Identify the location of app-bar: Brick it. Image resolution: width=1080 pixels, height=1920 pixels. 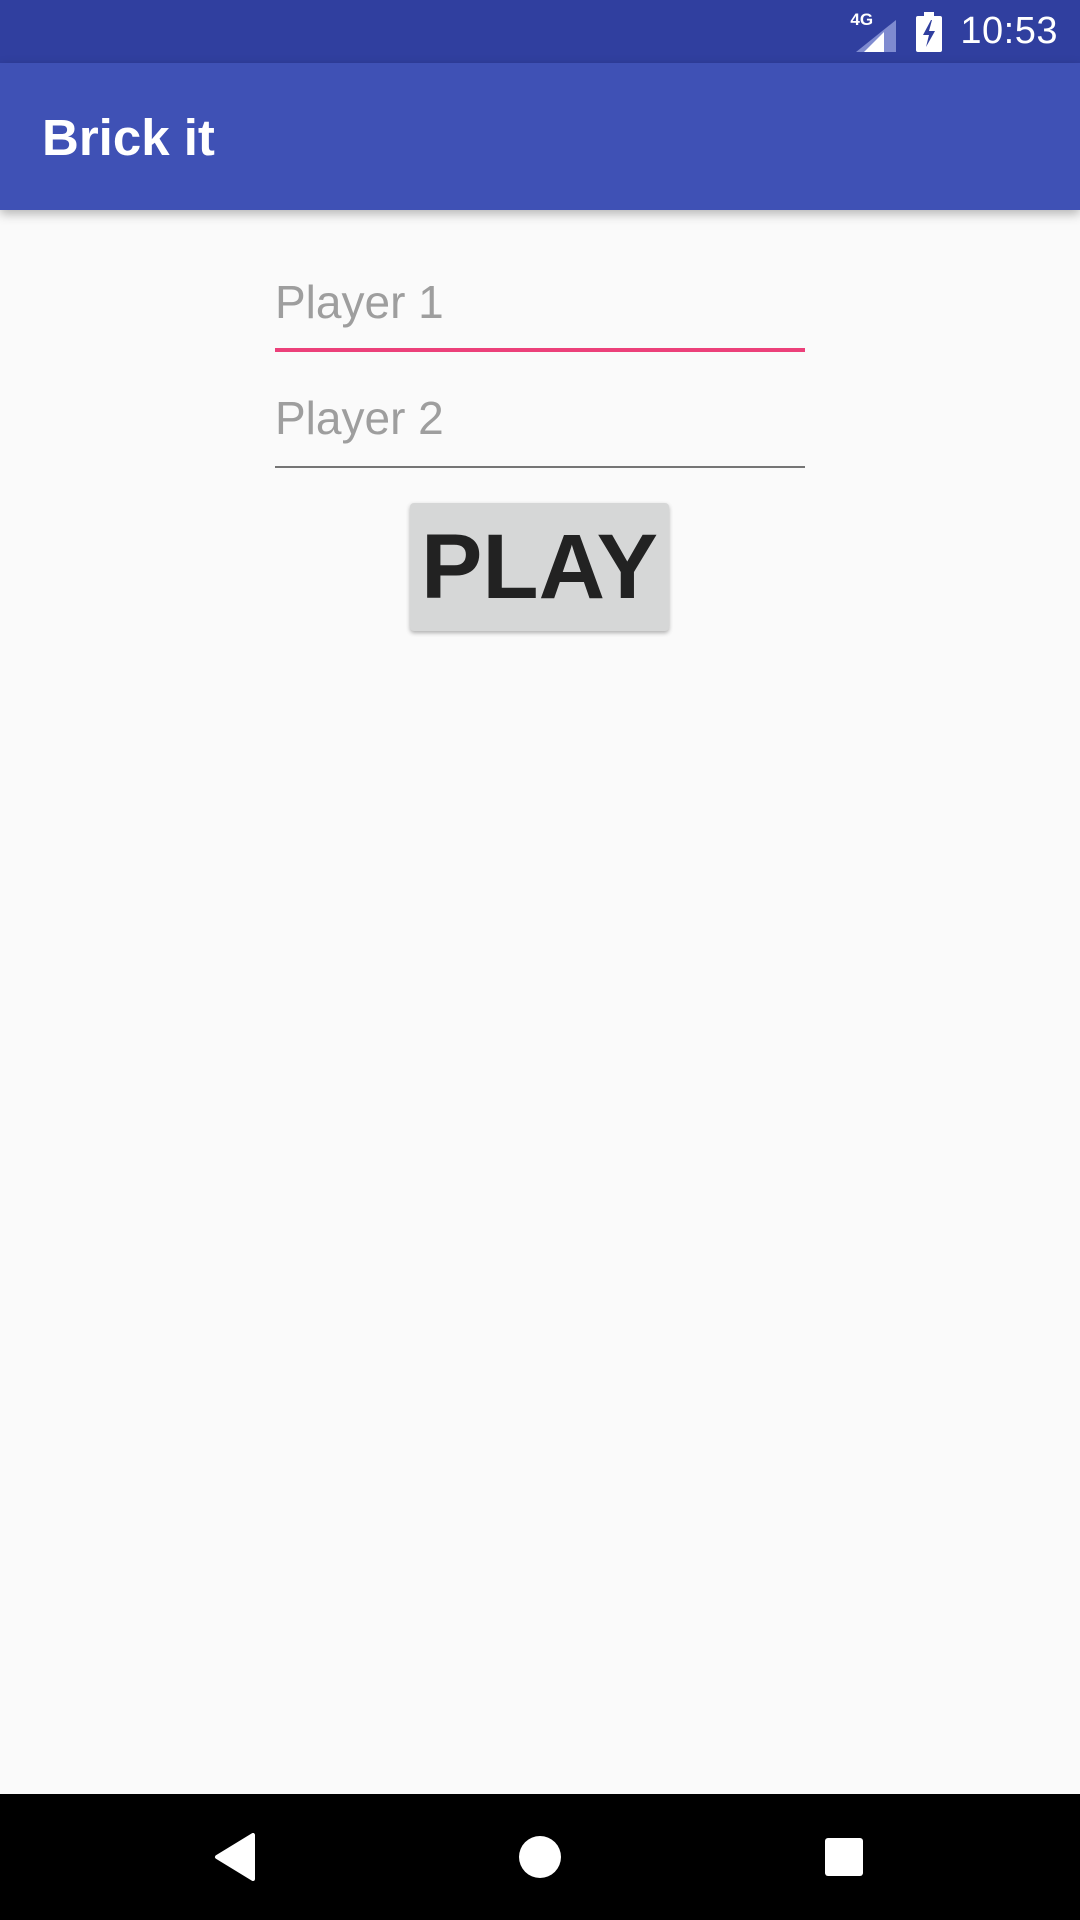
(540, 136).